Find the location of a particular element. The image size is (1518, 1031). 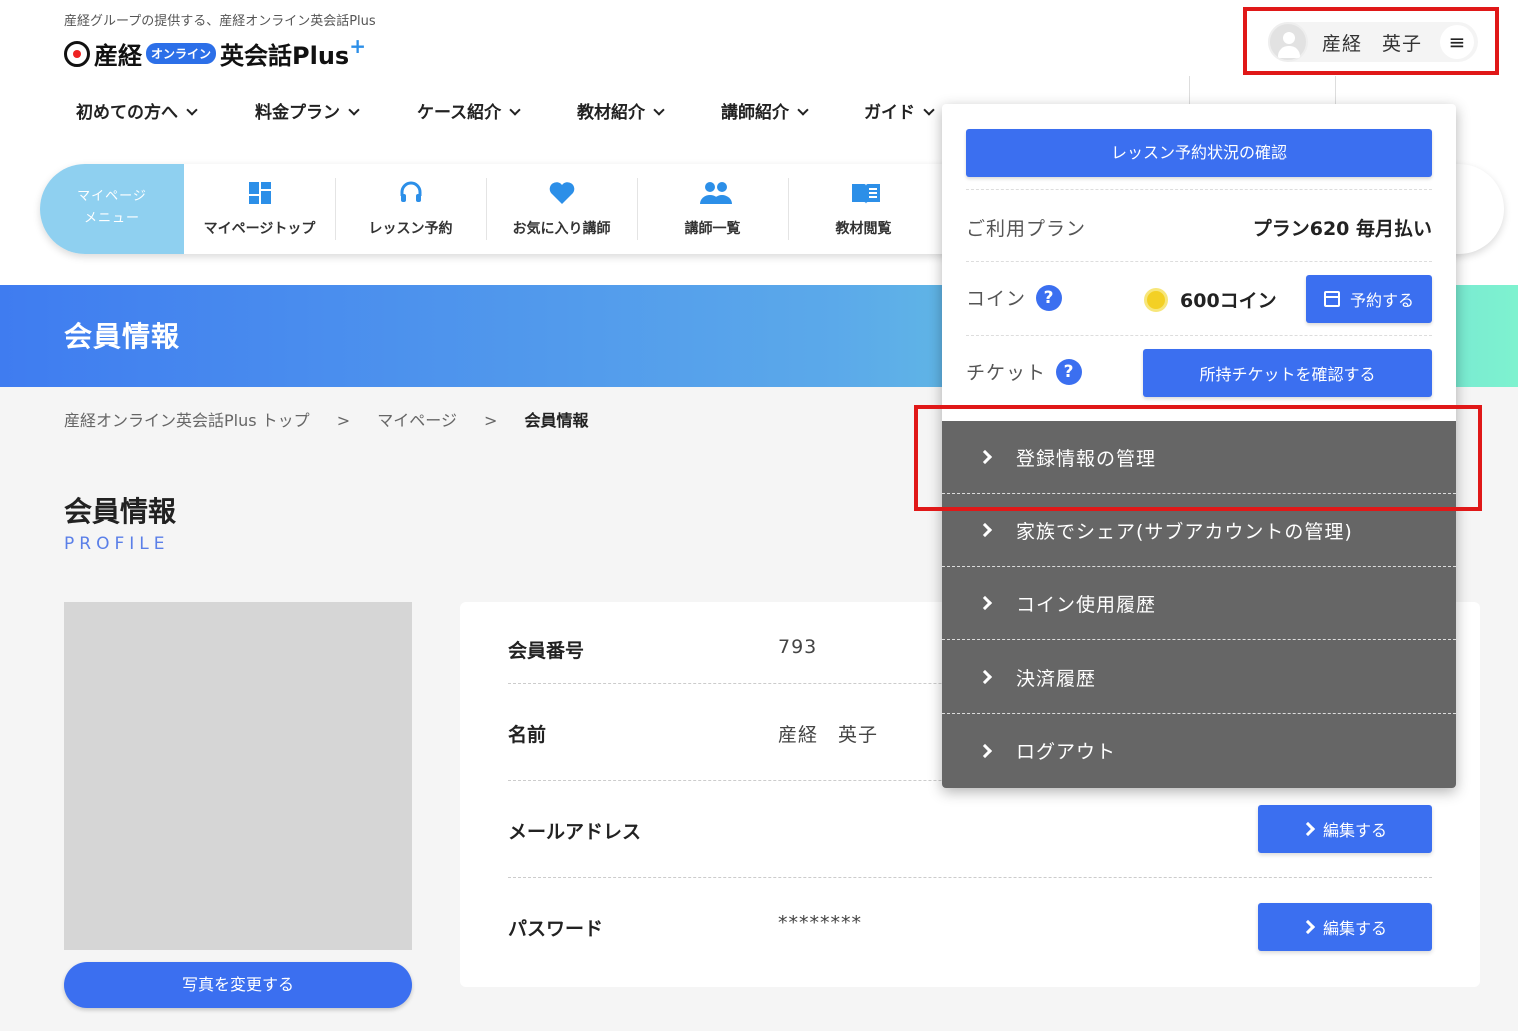

profile-row-password: パスワード ******** 編集する is located at coordinates (970, 928).